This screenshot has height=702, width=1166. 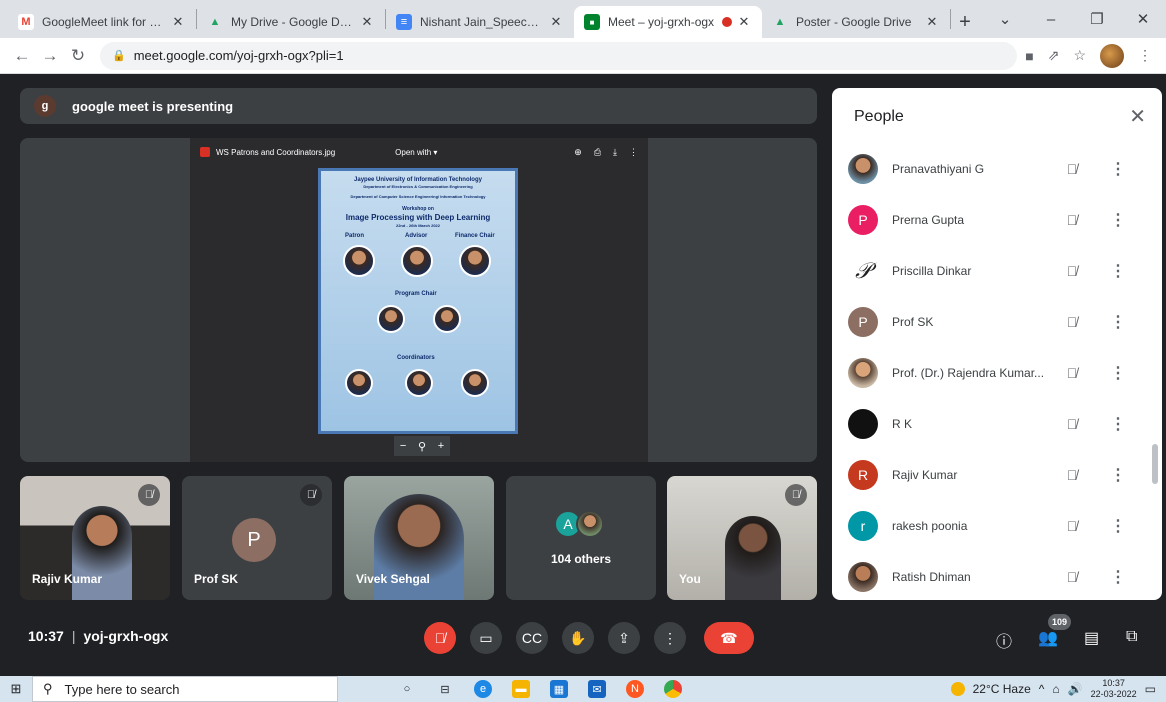 I want to click on cortana-icon: ○, so click(x=407, y=689).